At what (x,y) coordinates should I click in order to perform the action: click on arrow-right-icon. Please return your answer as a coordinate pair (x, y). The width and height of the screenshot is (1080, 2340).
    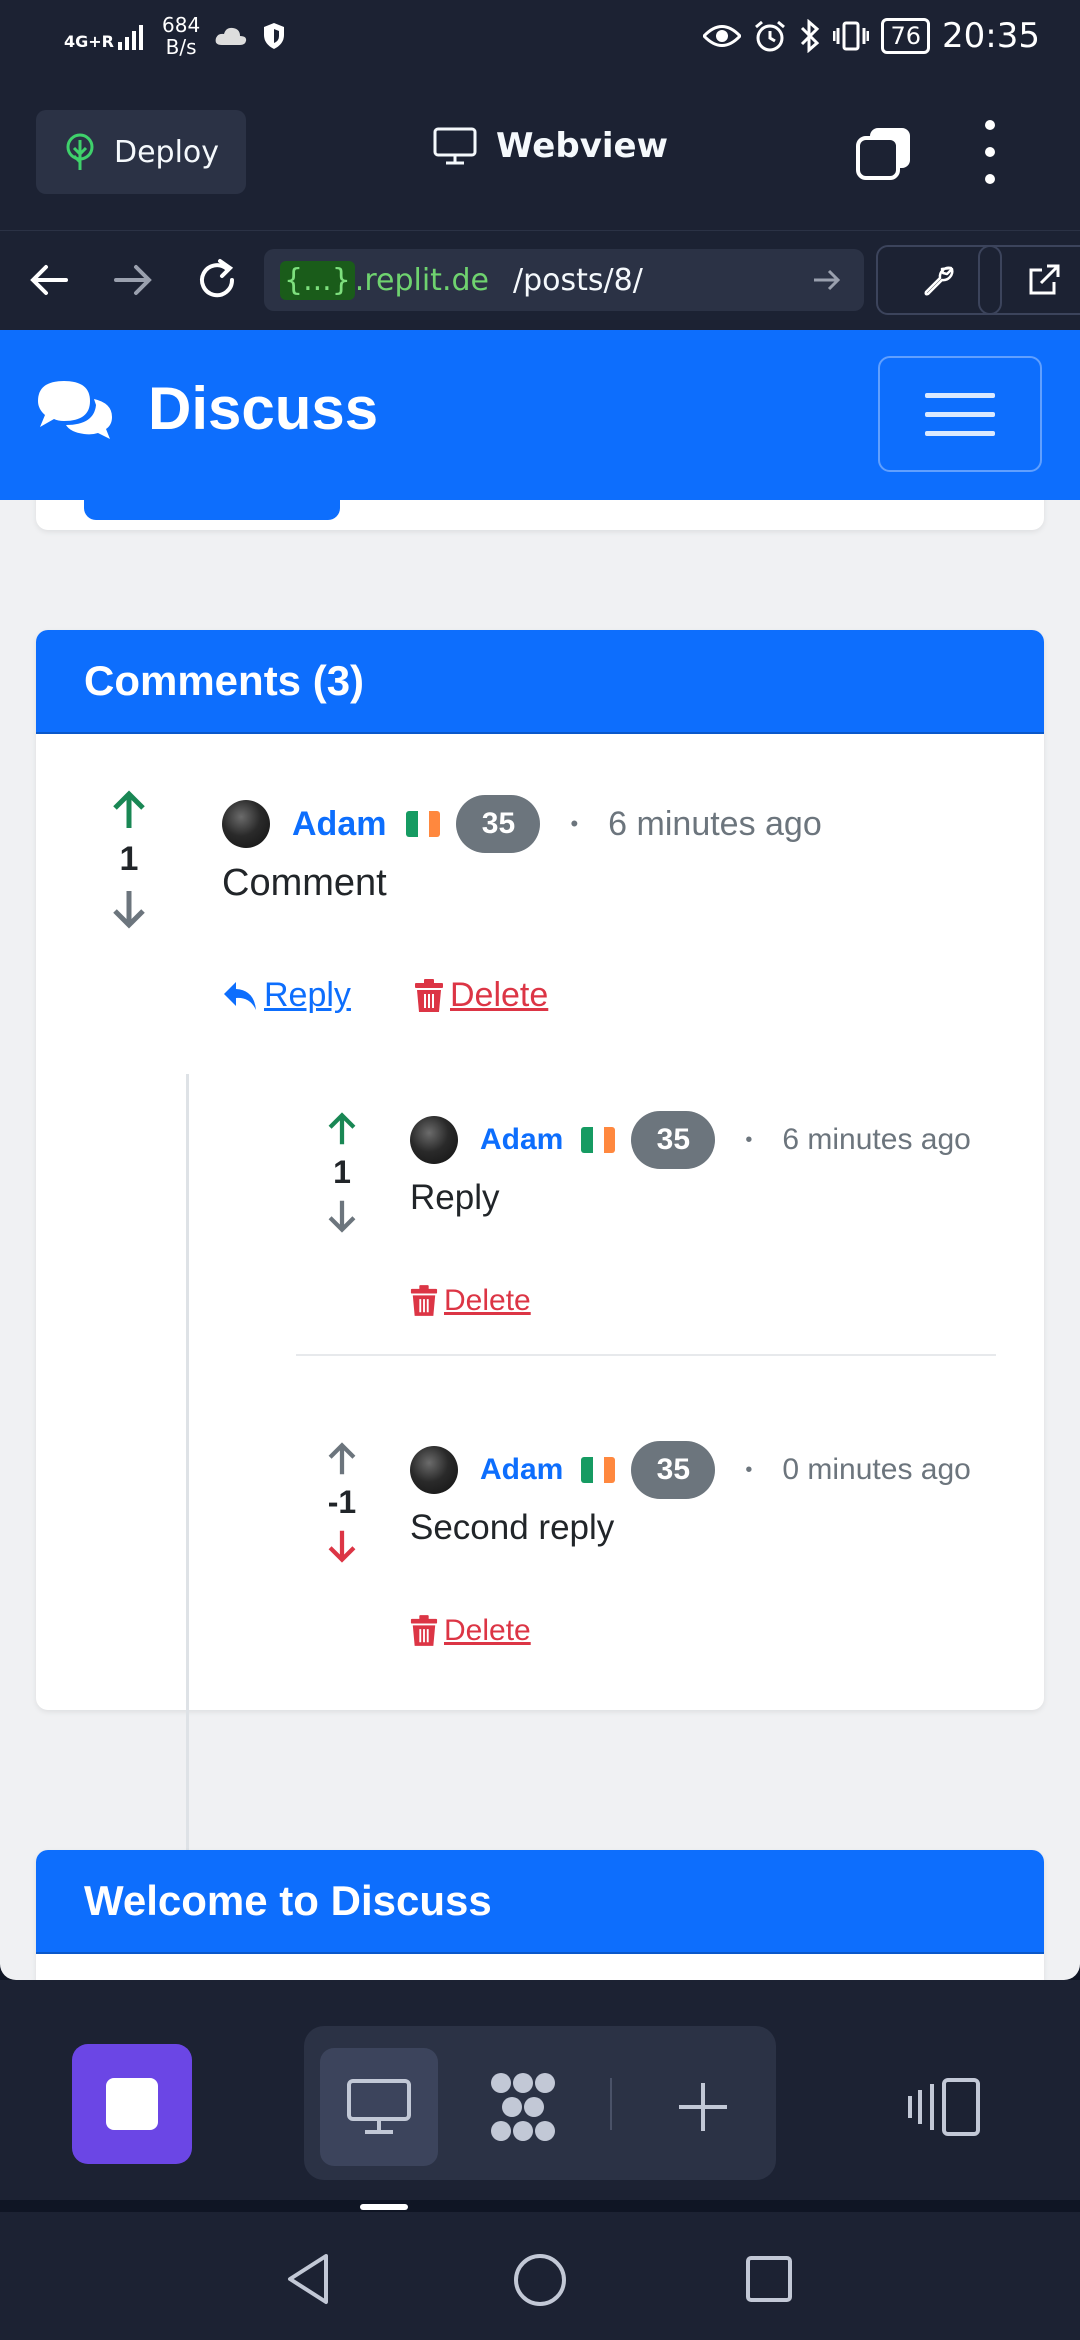
    Looking at the image, I should click on (133, 280).